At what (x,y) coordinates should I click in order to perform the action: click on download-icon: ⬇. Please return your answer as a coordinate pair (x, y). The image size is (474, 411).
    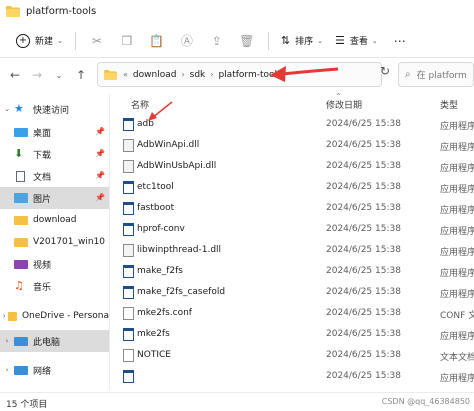
    Looking at the image, I should click on (19, 153).